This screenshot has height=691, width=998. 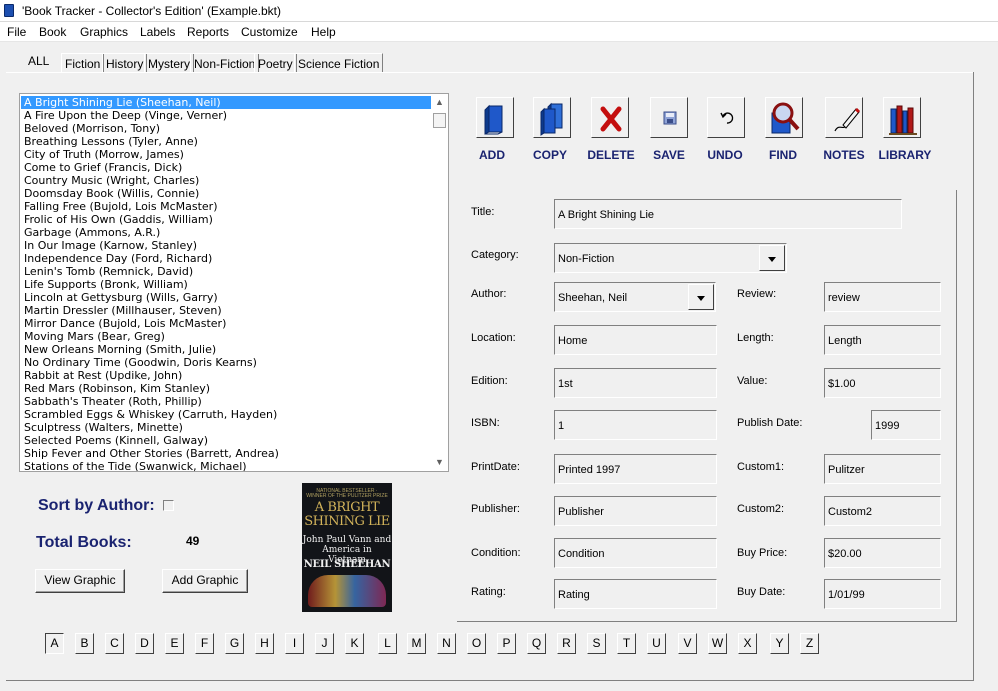 I want to click on letter-button-p: P, so click(x=506, y=643).